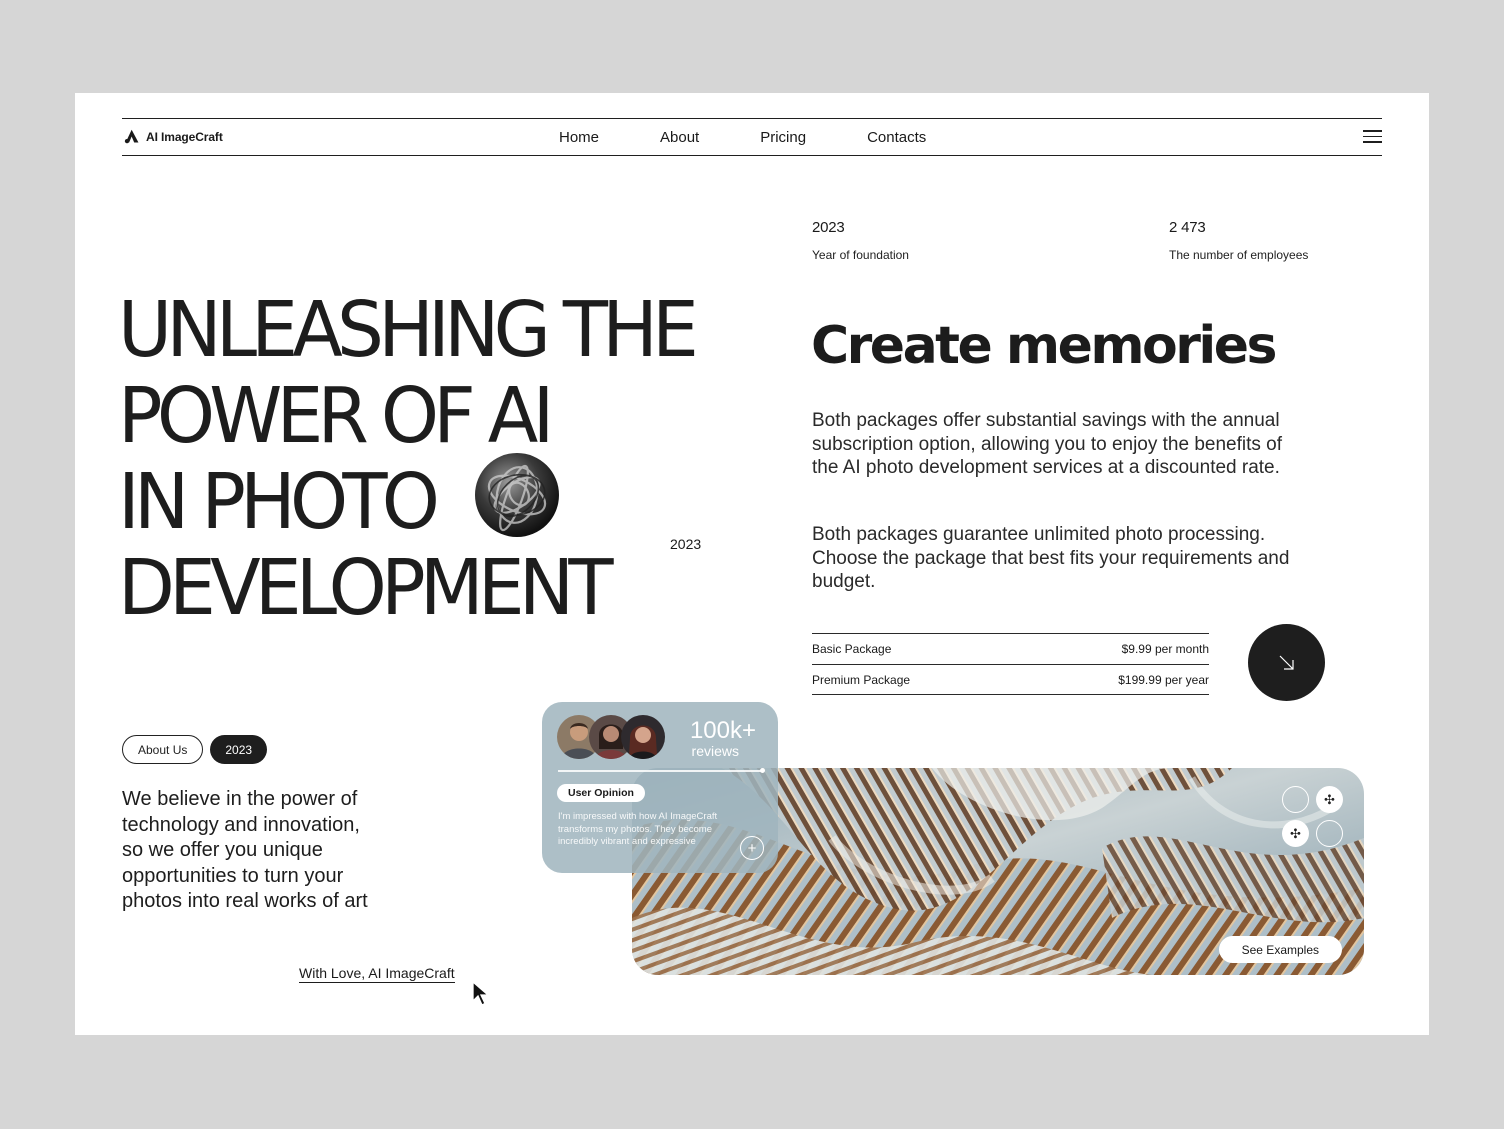  Describe the element at coordinates (1165, 649) in the screenshot. I see `package-price: $9.99 per month` at that location.